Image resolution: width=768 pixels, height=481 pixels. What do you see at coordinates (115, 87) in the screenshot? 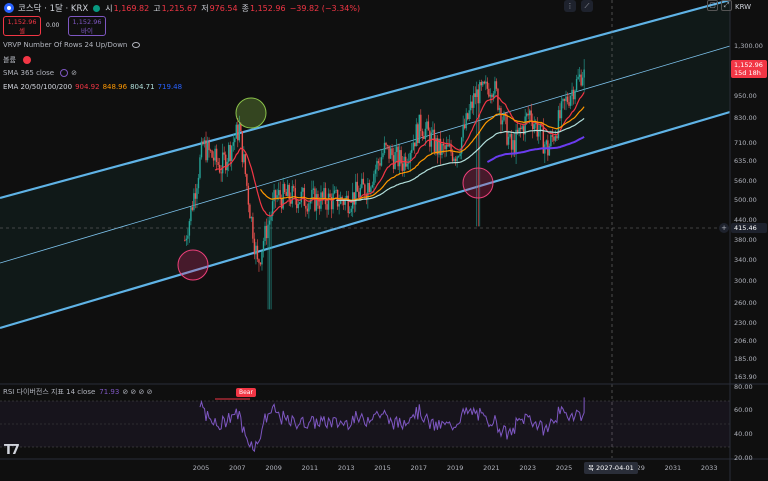
I see `ema50-value: 848.96` at bounding box center [115, 87].